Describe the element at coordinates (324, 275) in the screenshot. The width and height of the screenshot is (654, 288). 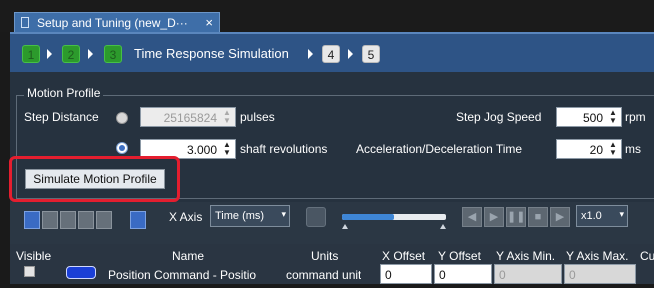
I see `row-units-cell: command unit` at that location.